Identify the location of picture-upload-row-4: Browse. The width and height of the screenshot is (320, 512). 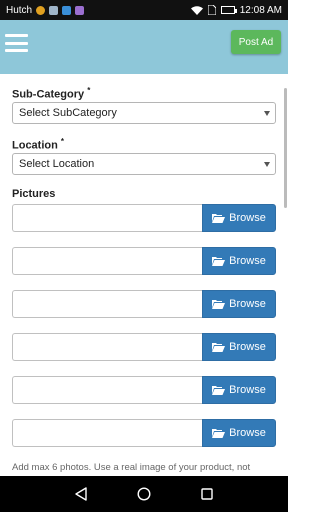
(144, 347).